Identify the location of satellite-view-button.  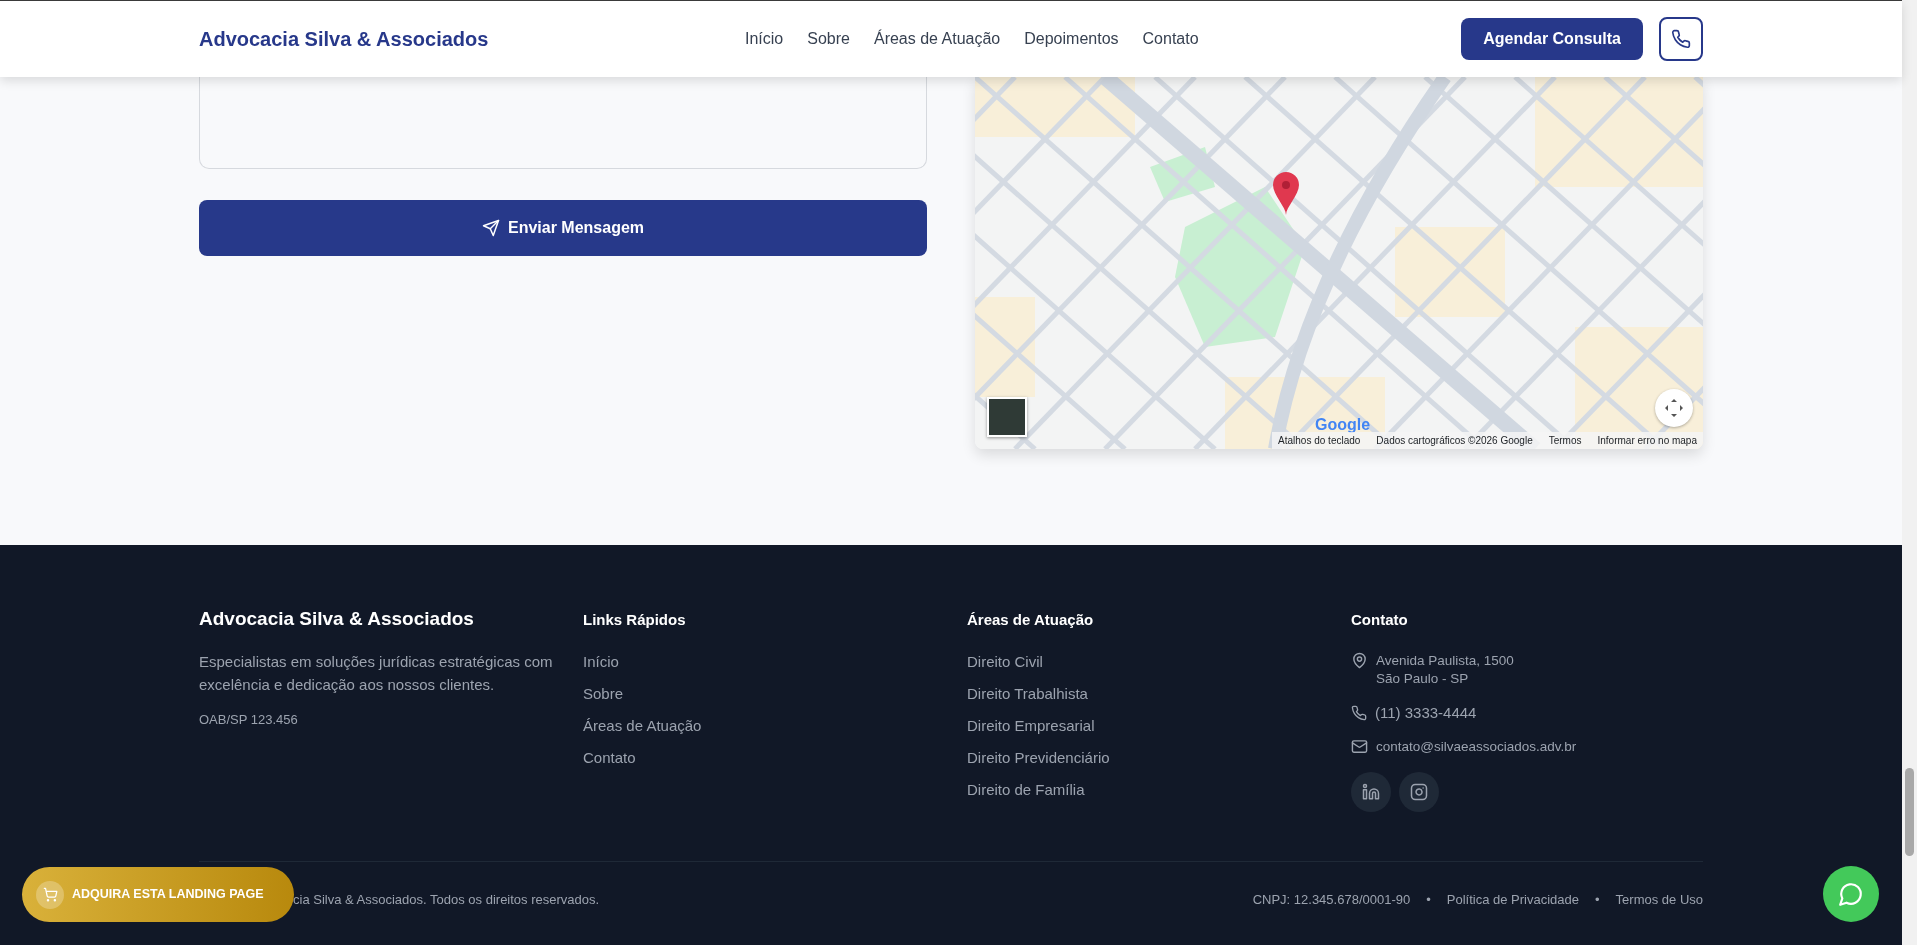
(1007, 417).